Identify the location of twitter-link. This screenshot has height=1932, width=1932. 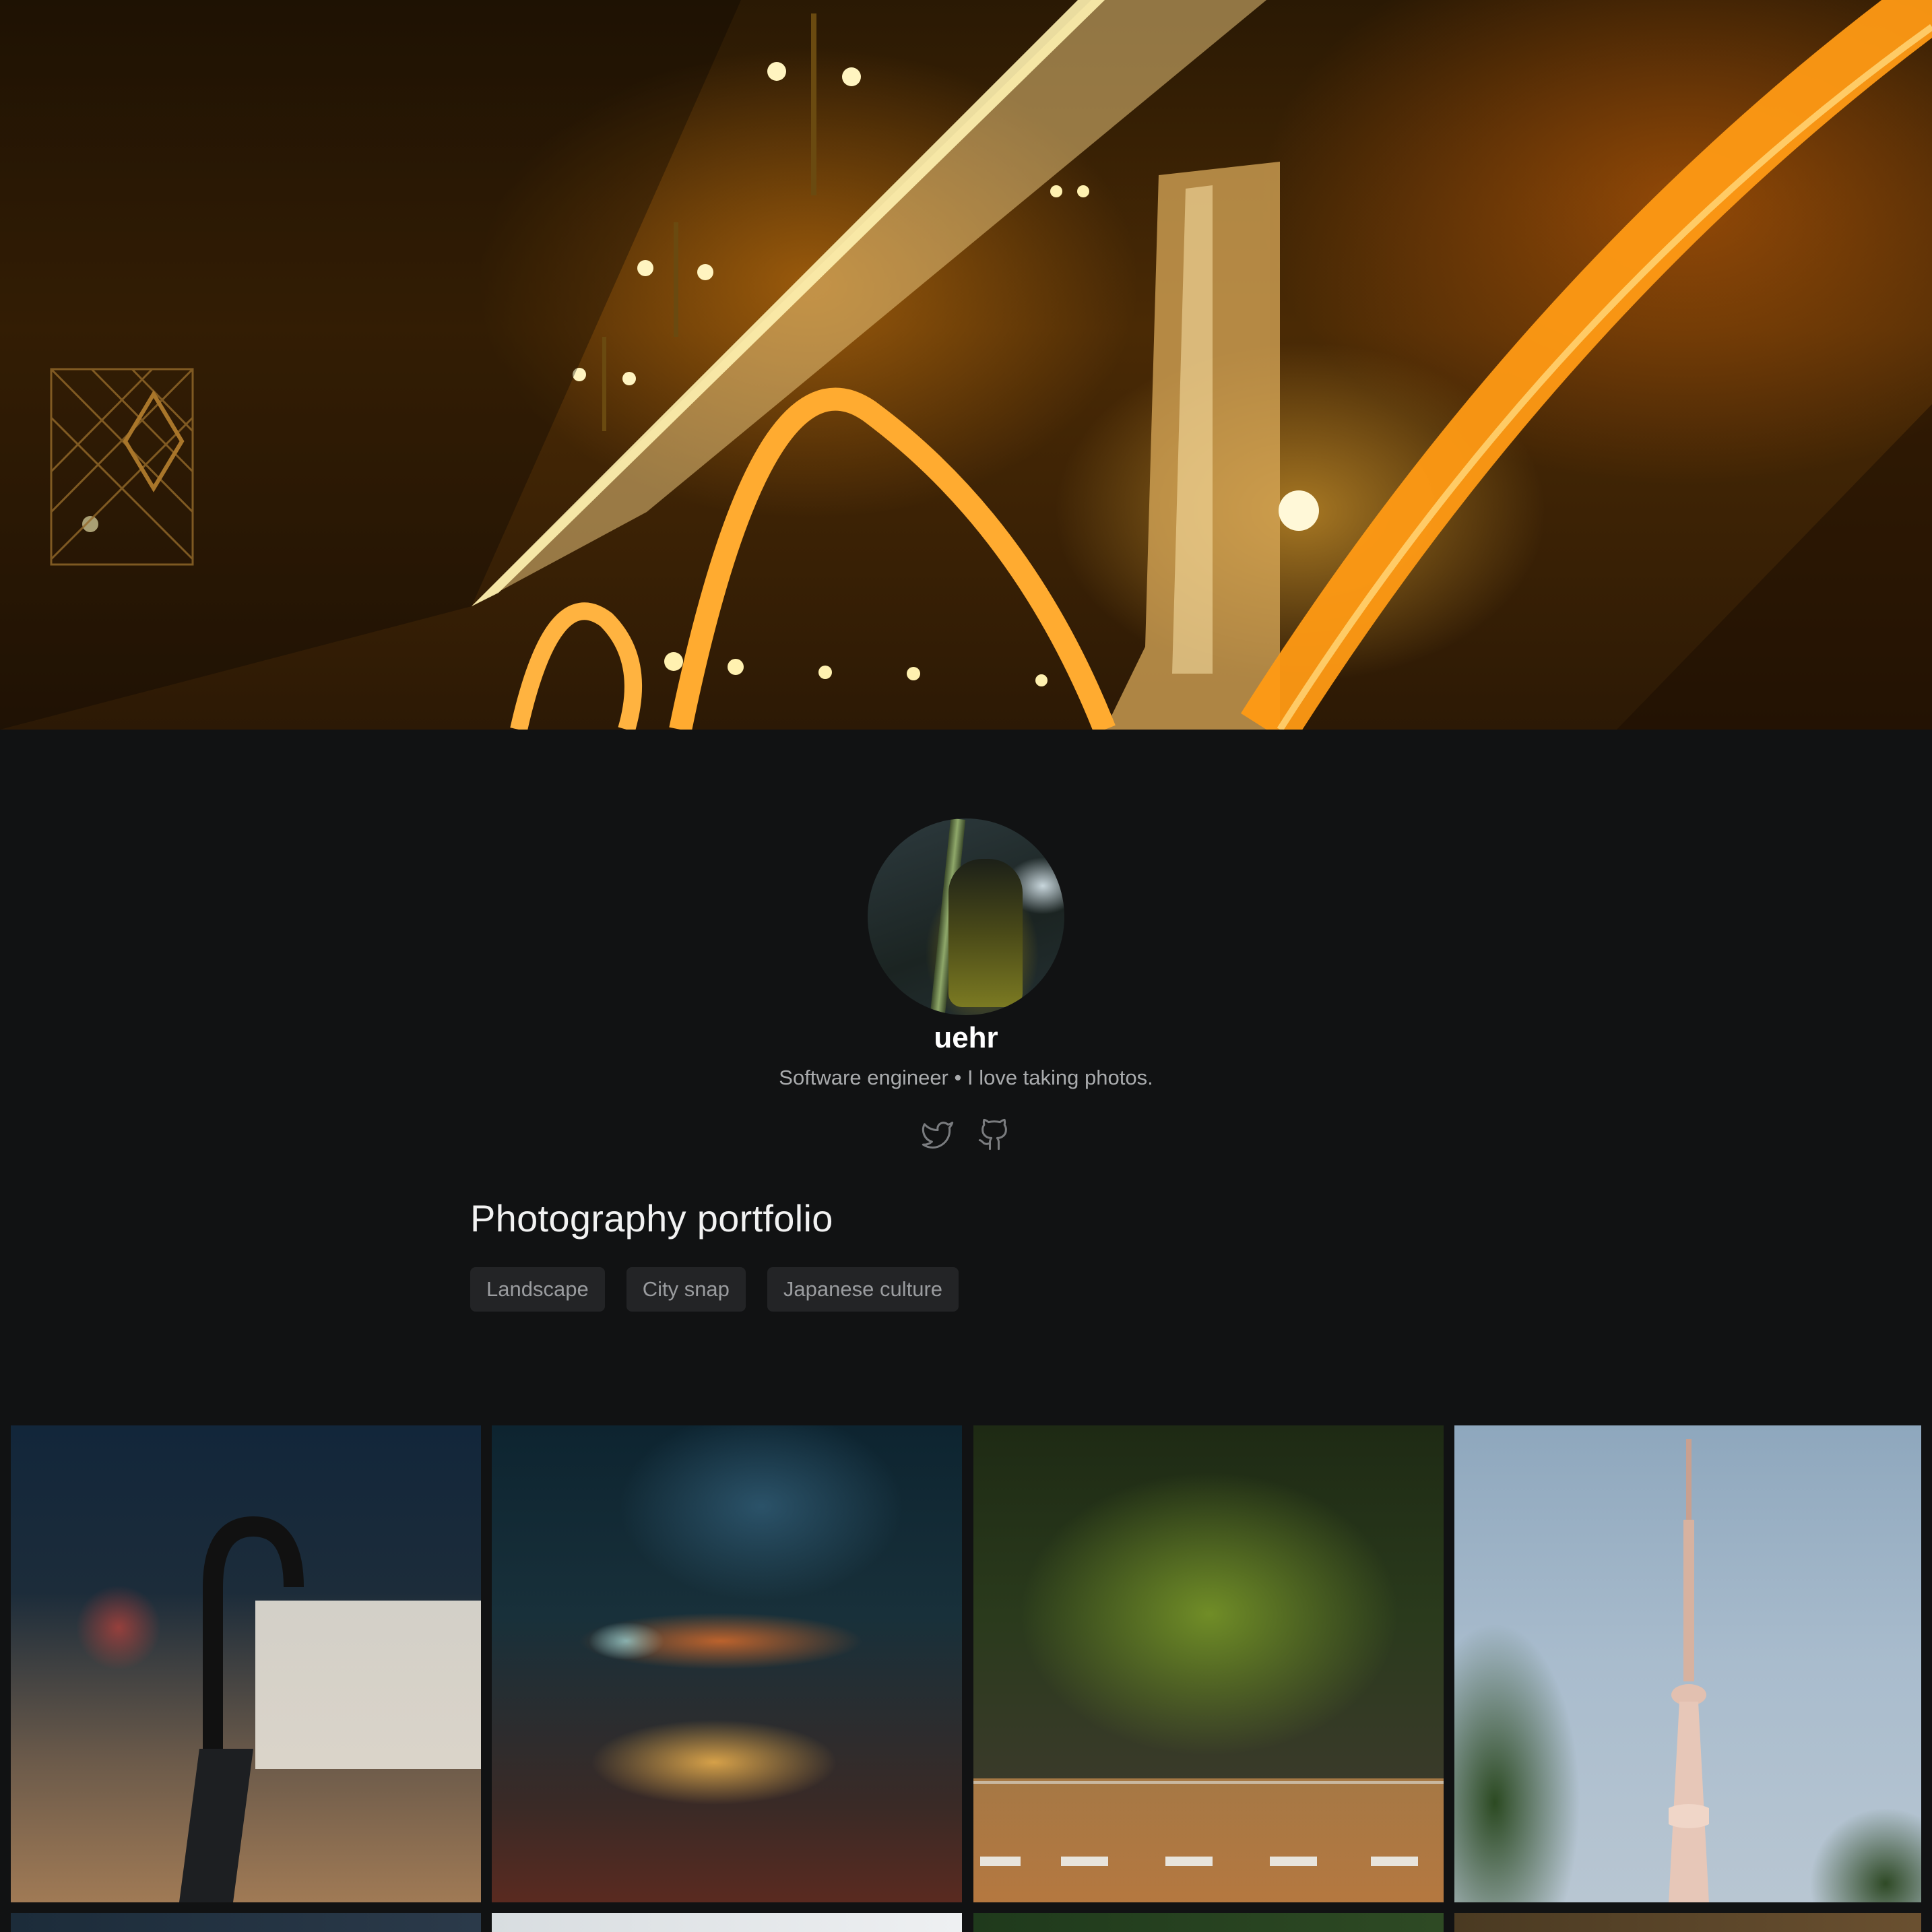
(938, 1135).